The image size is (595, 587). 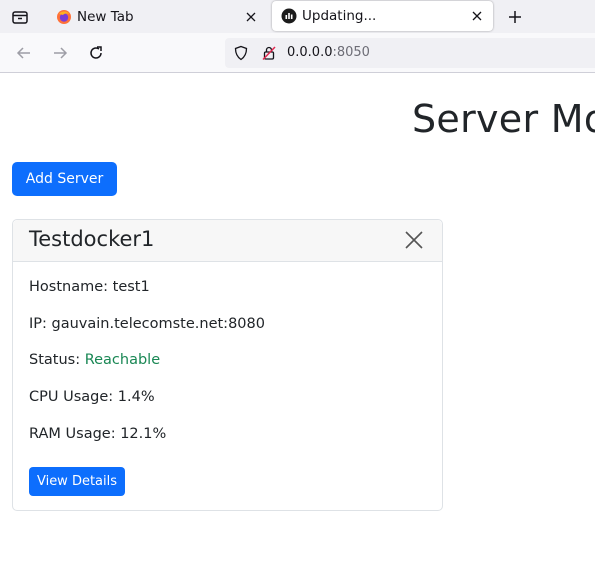 What do you see at coordinates (515, 17) in the screenshot?
I see `new-tab-plus-icon` at bounding box center [515, 17].